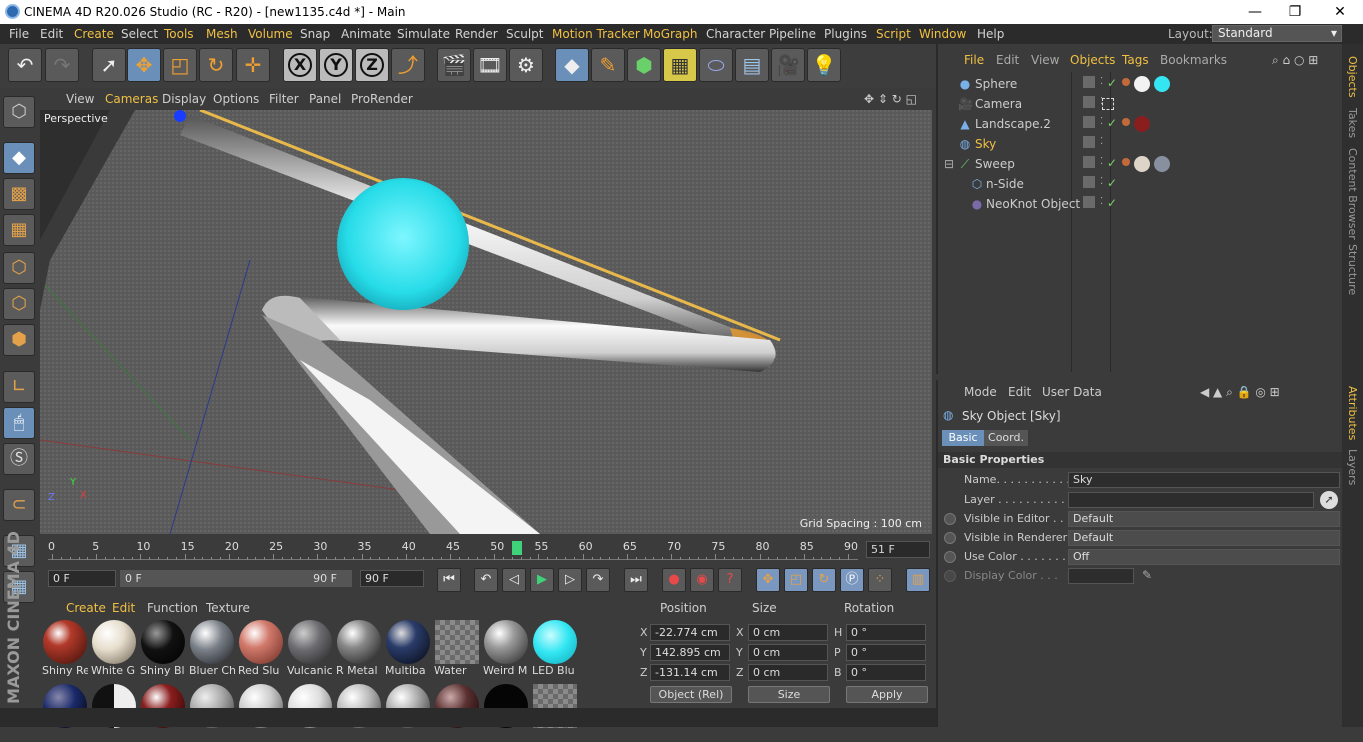 This screenshot has width=1363, height=742. I want to click on obj-menu-file: File, so click(974, 60).